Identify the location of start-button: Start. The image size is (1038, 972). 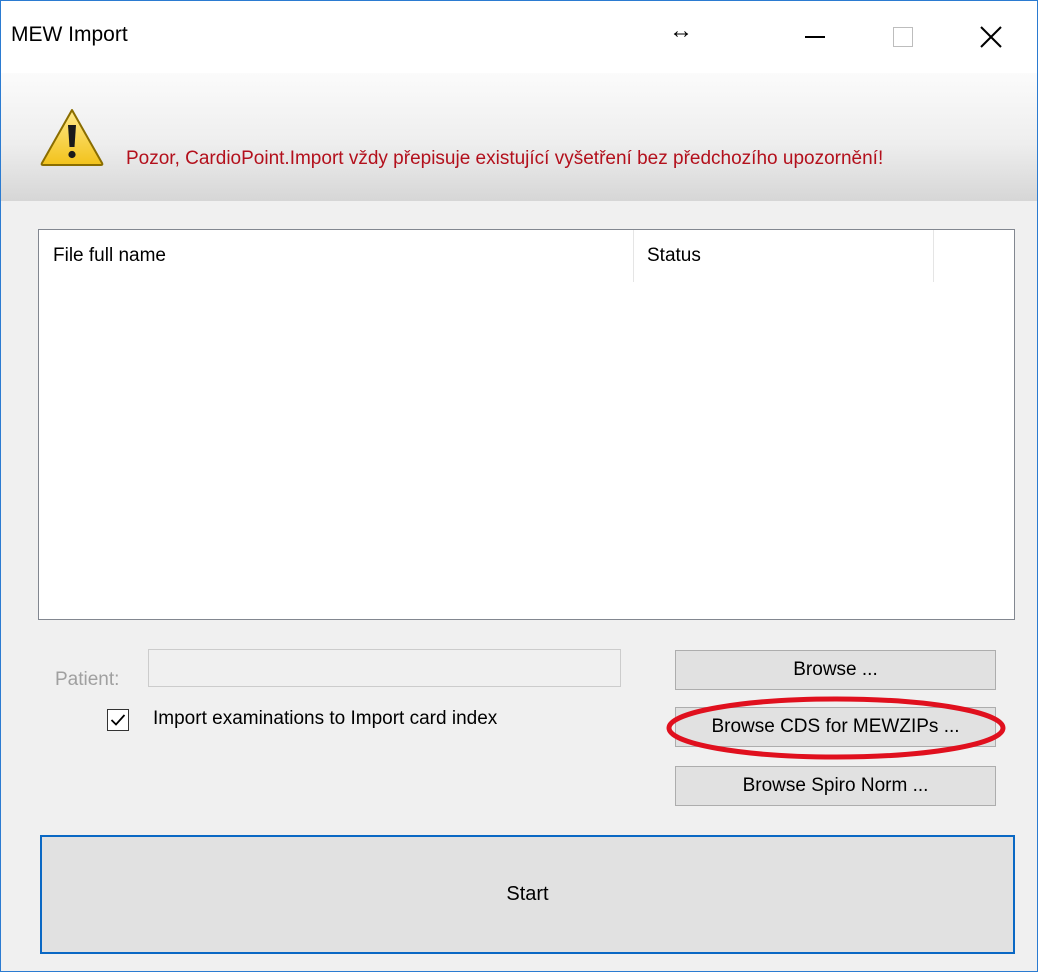
(527, 894).